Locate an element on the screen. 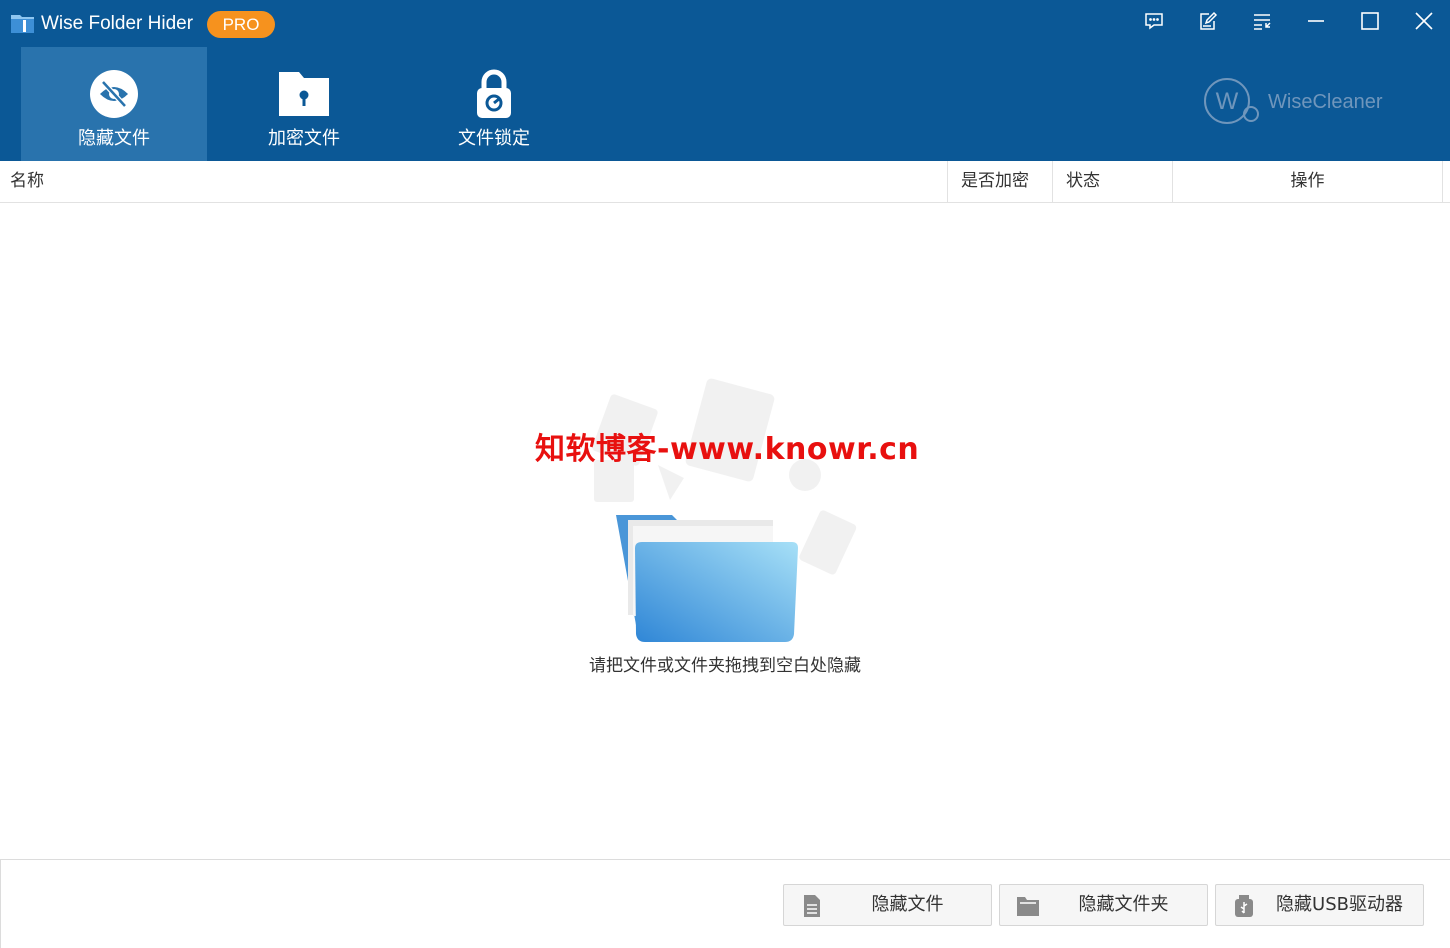 This screenshot has width=1450, height=948. minimize-button is located at coordinates (1316, 21).